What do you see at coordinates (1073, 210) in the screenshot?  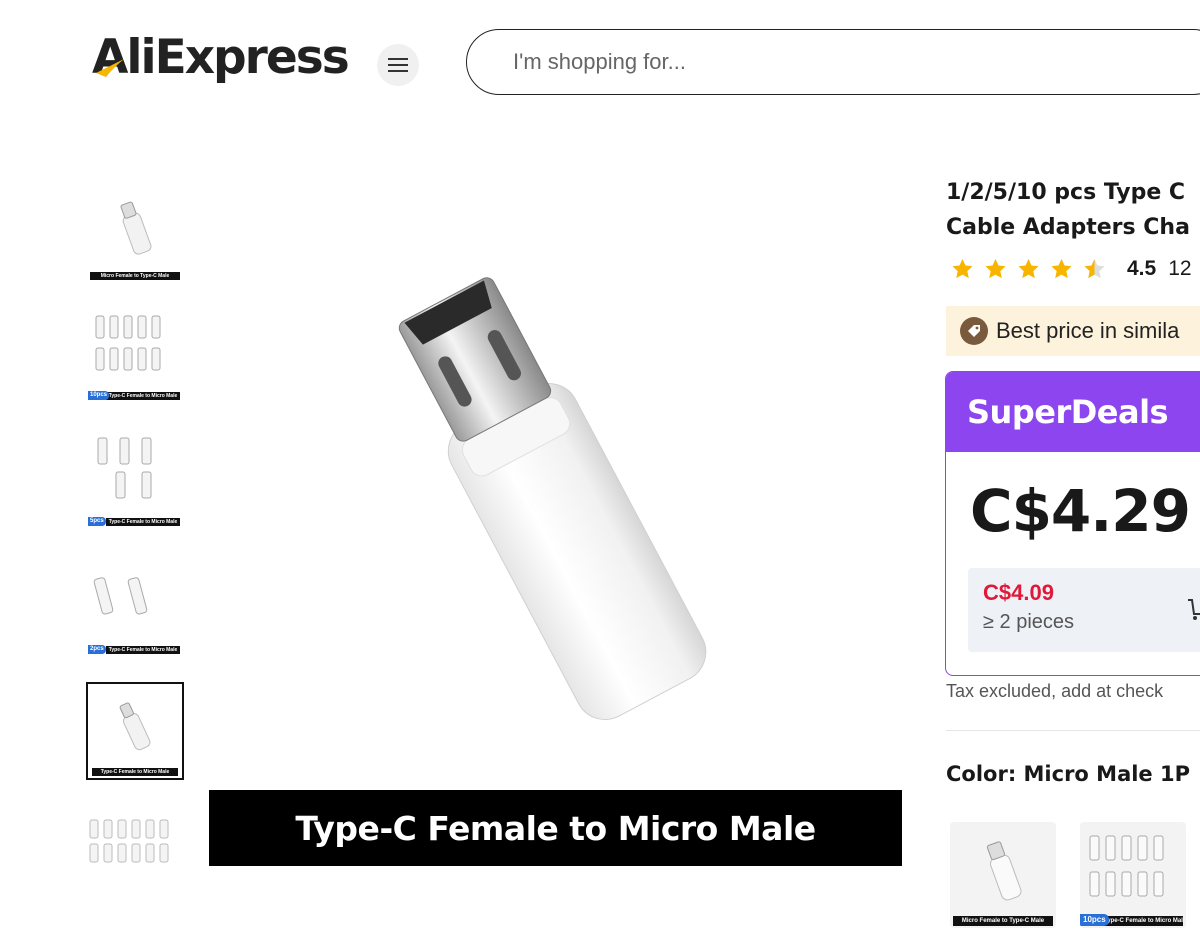 I see `product-title: 1/2/5/10 pcs Type C Cable Adapters Cha` at bounding box center [1073, 210].